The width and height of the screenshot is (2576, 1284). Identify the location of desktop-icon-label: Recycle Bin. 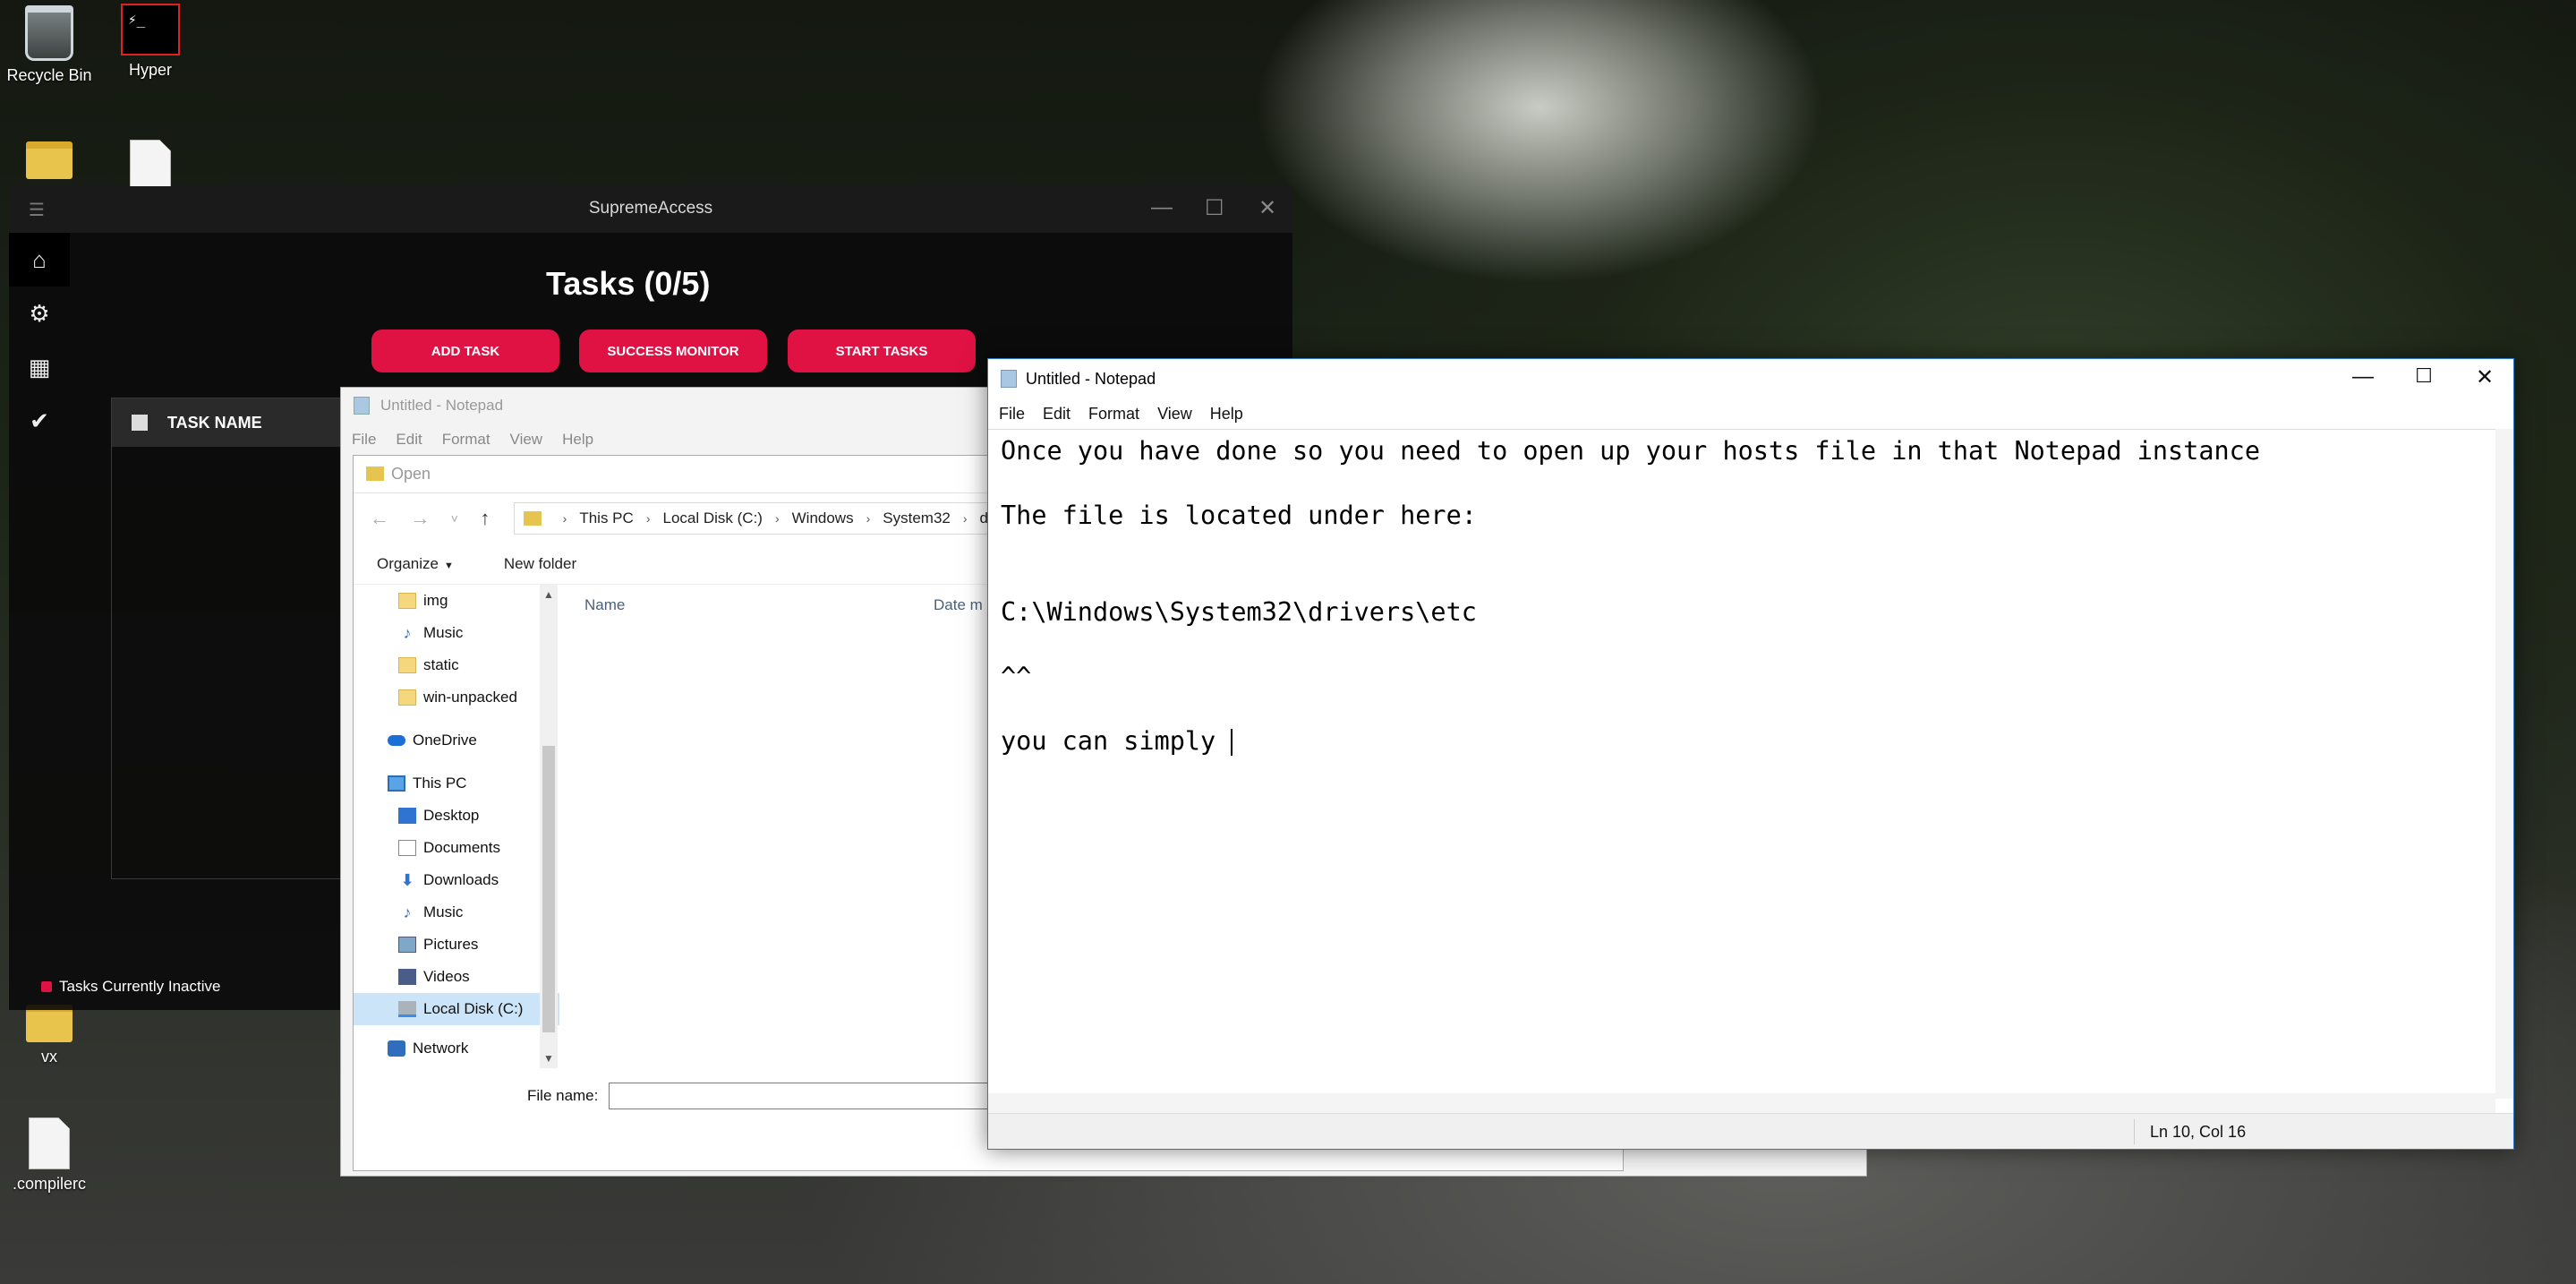
(49, 75).